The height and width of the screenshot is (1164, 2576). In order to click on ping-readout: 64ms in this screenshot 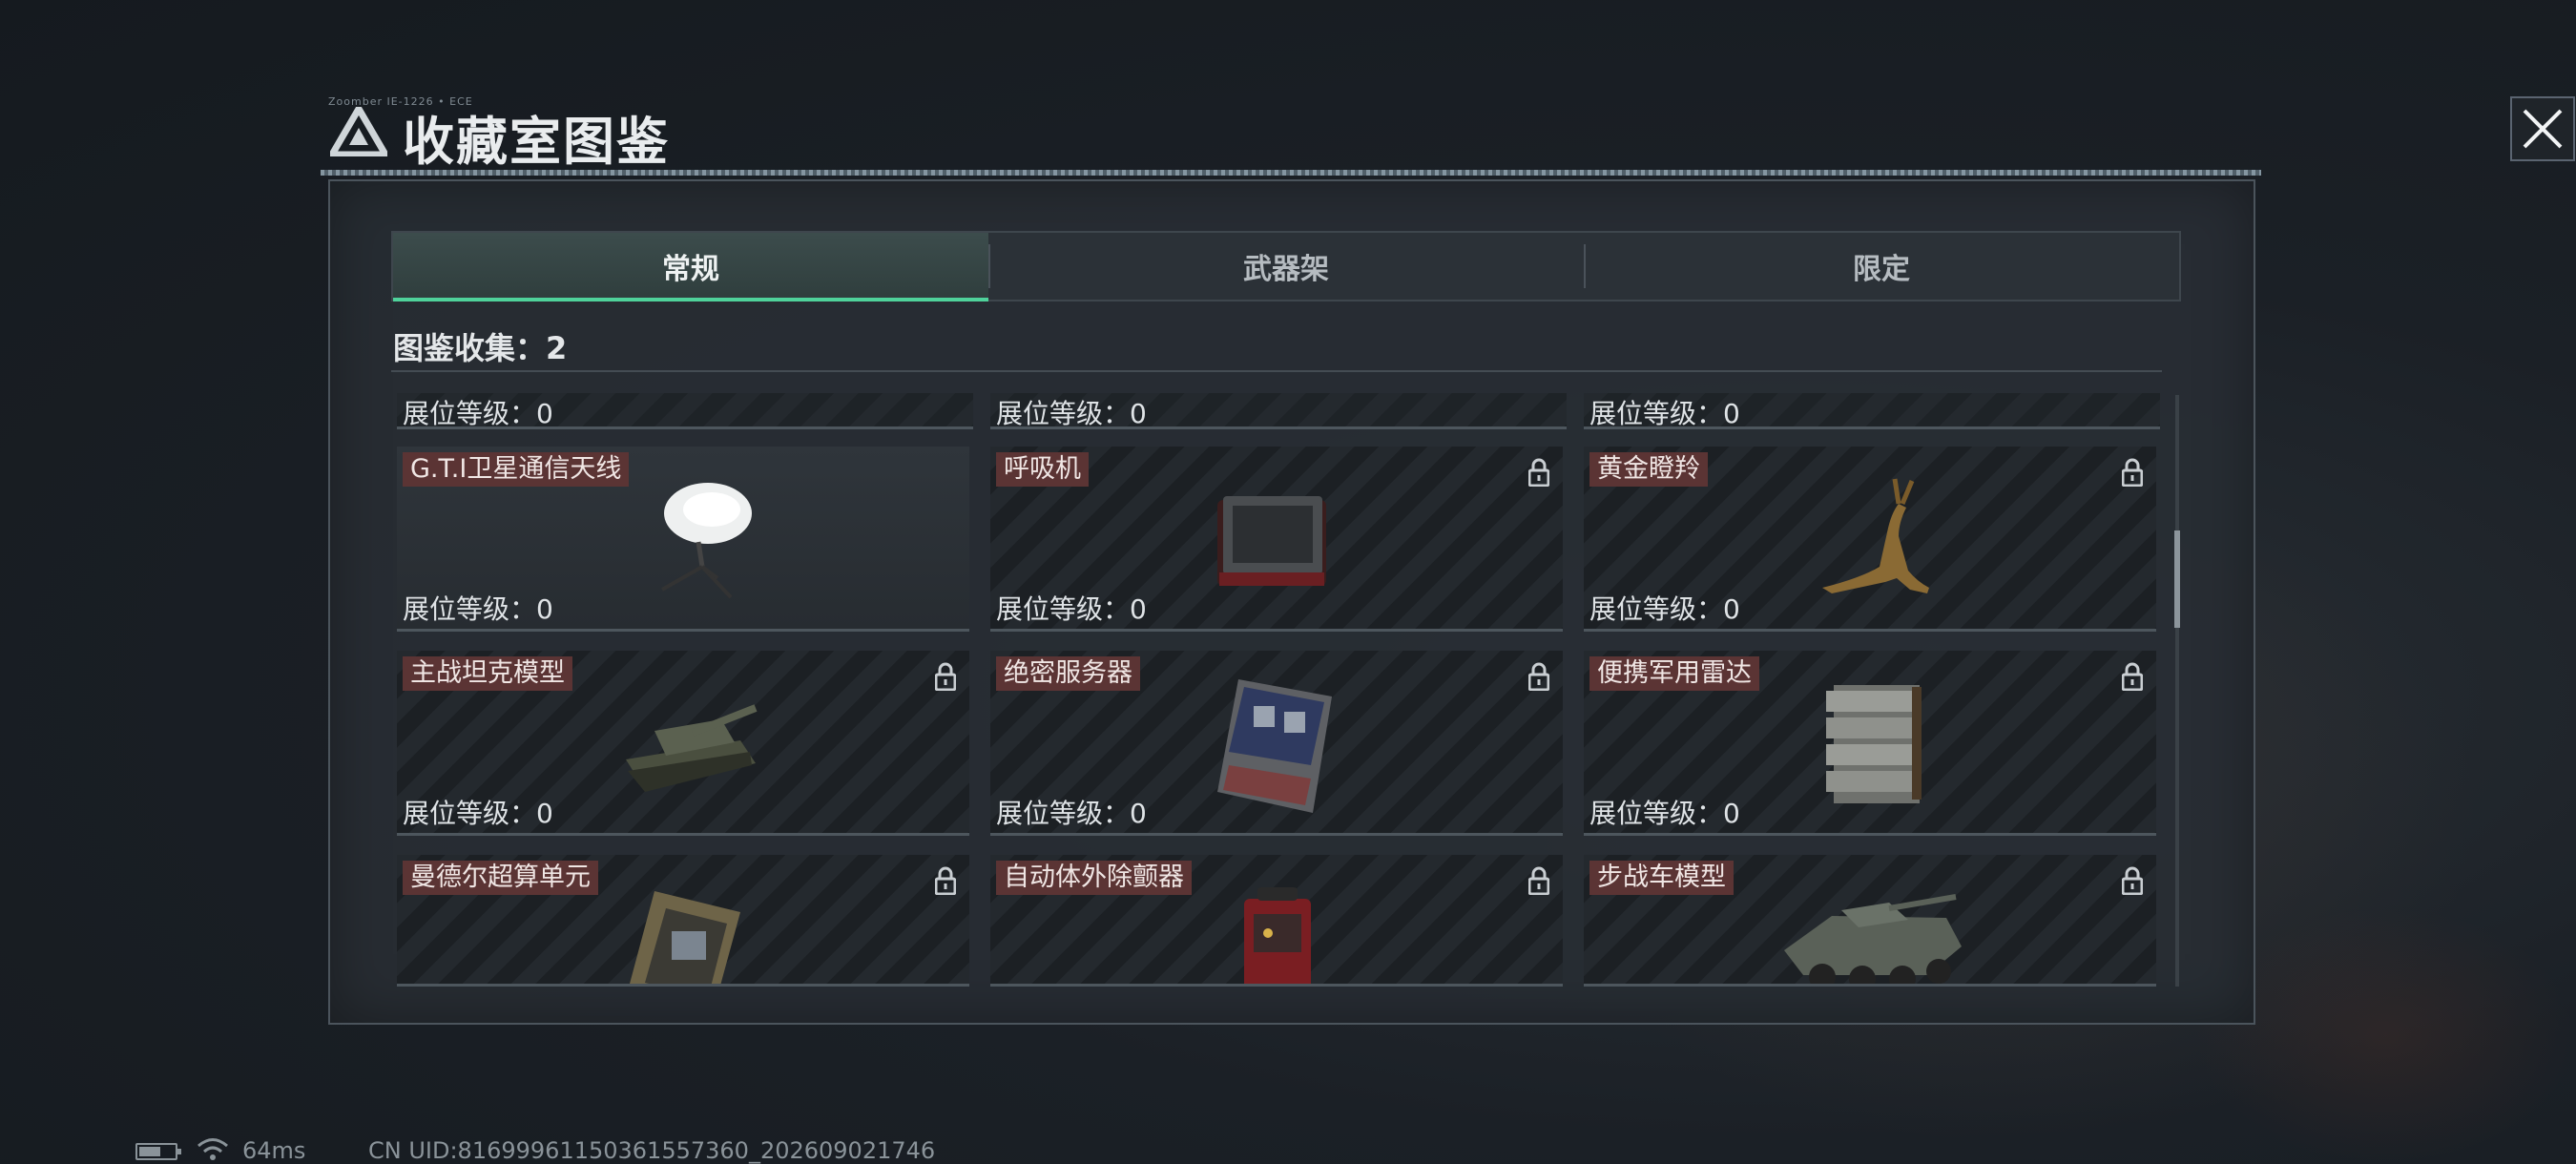, I will do `click(274, 1151)`.